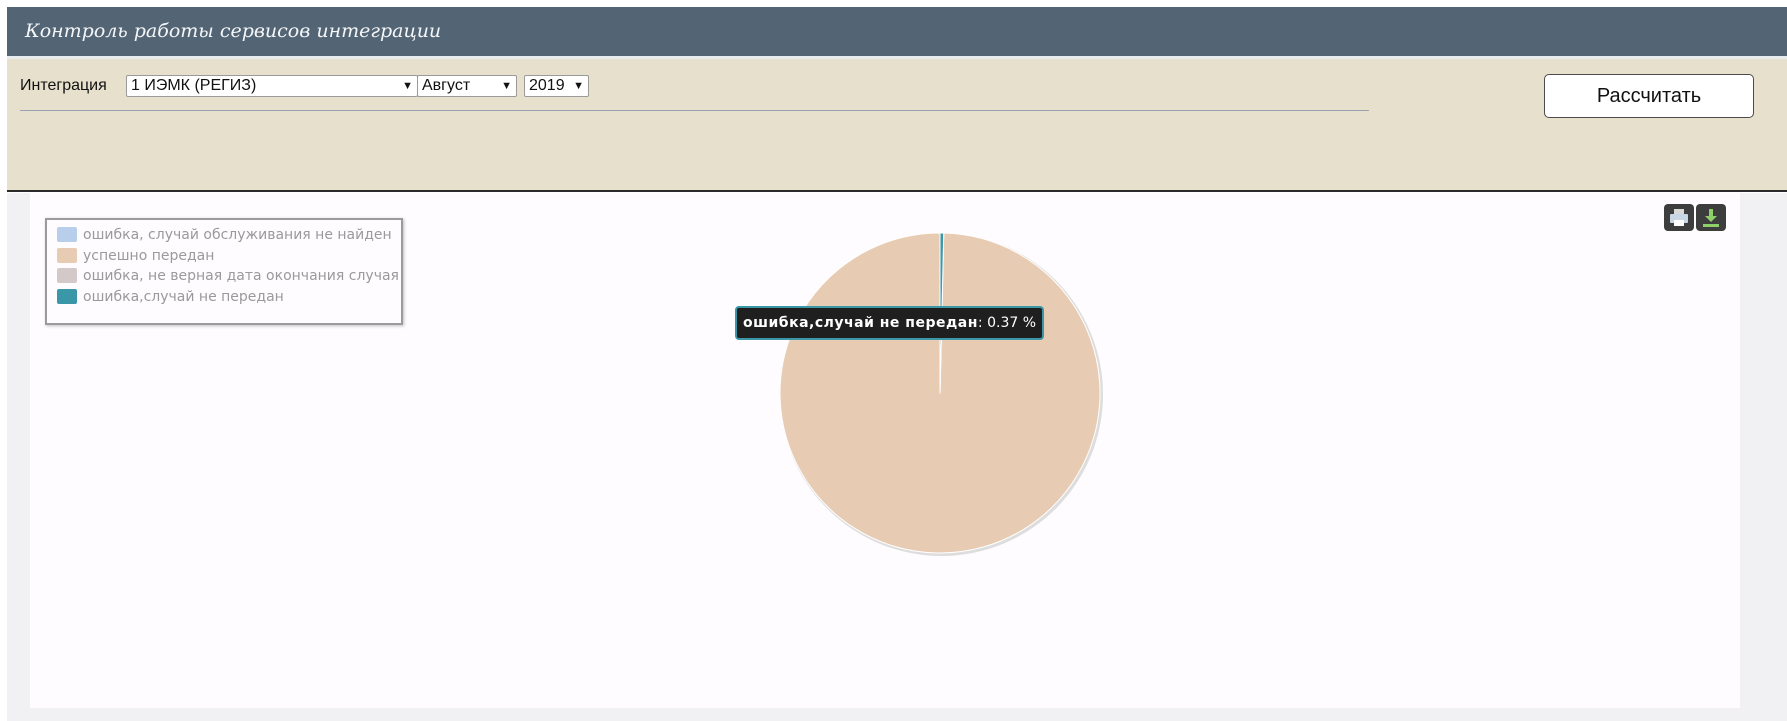 The height and width of the screenshot is (721, 1787). What do you see at coordinates (1007, 323) in the screenshot?
I see `tooltip-value: : 0.37 %` at bounding box center [1007, 323].